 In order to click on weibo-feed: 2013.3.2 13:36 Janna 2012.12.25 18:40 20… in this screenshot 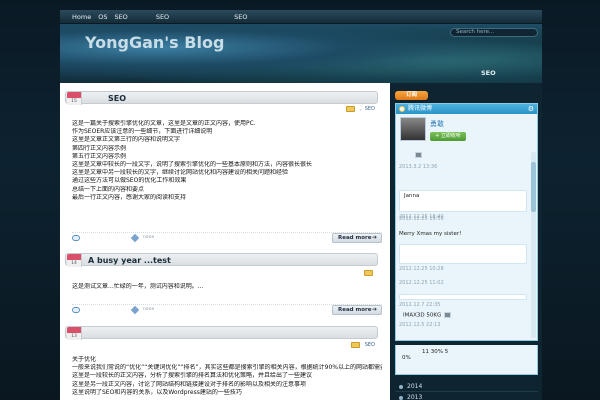, I will do `click(463, 245)`.